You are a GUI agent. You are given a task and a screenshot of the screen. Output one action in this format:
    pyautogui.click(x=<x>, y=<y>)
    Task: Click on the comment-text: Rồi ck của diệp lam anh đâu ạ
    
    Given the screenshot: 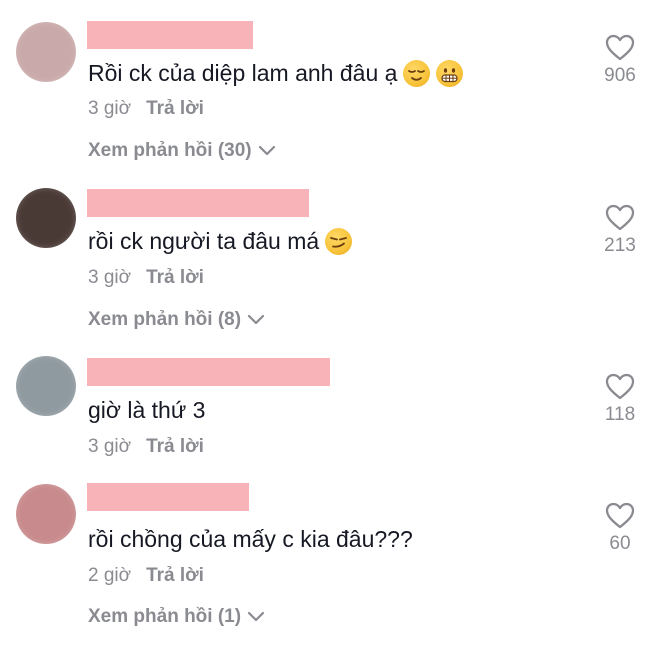 What is the action you would take?
    pyautogui.click(x=243, y=73)
    